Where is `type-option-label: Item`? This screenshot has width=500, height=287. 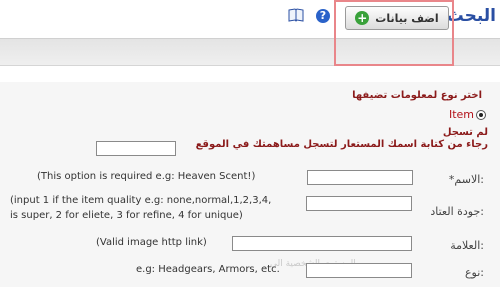
type-option-label: Item is located at coordinates (461, 114).